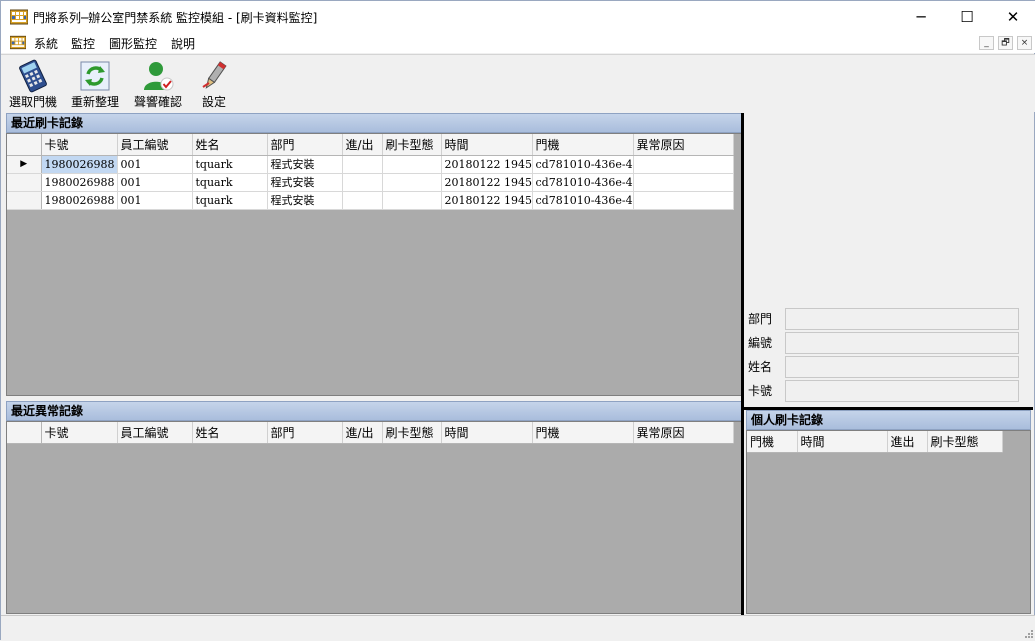  I want to click on mdi-restore-button: 🗗, so click(1005, 43).